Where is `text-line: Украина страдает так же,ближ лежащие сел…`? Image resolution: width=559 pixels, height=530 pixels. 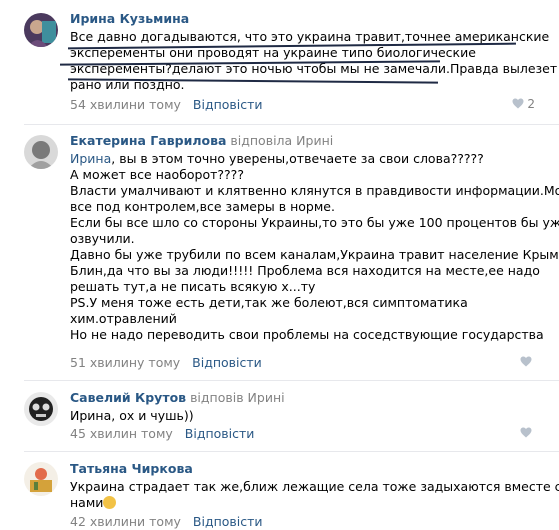
text-line: Украина страдает так же,ближ лежащие сел… is located at coordinates (314, 486).